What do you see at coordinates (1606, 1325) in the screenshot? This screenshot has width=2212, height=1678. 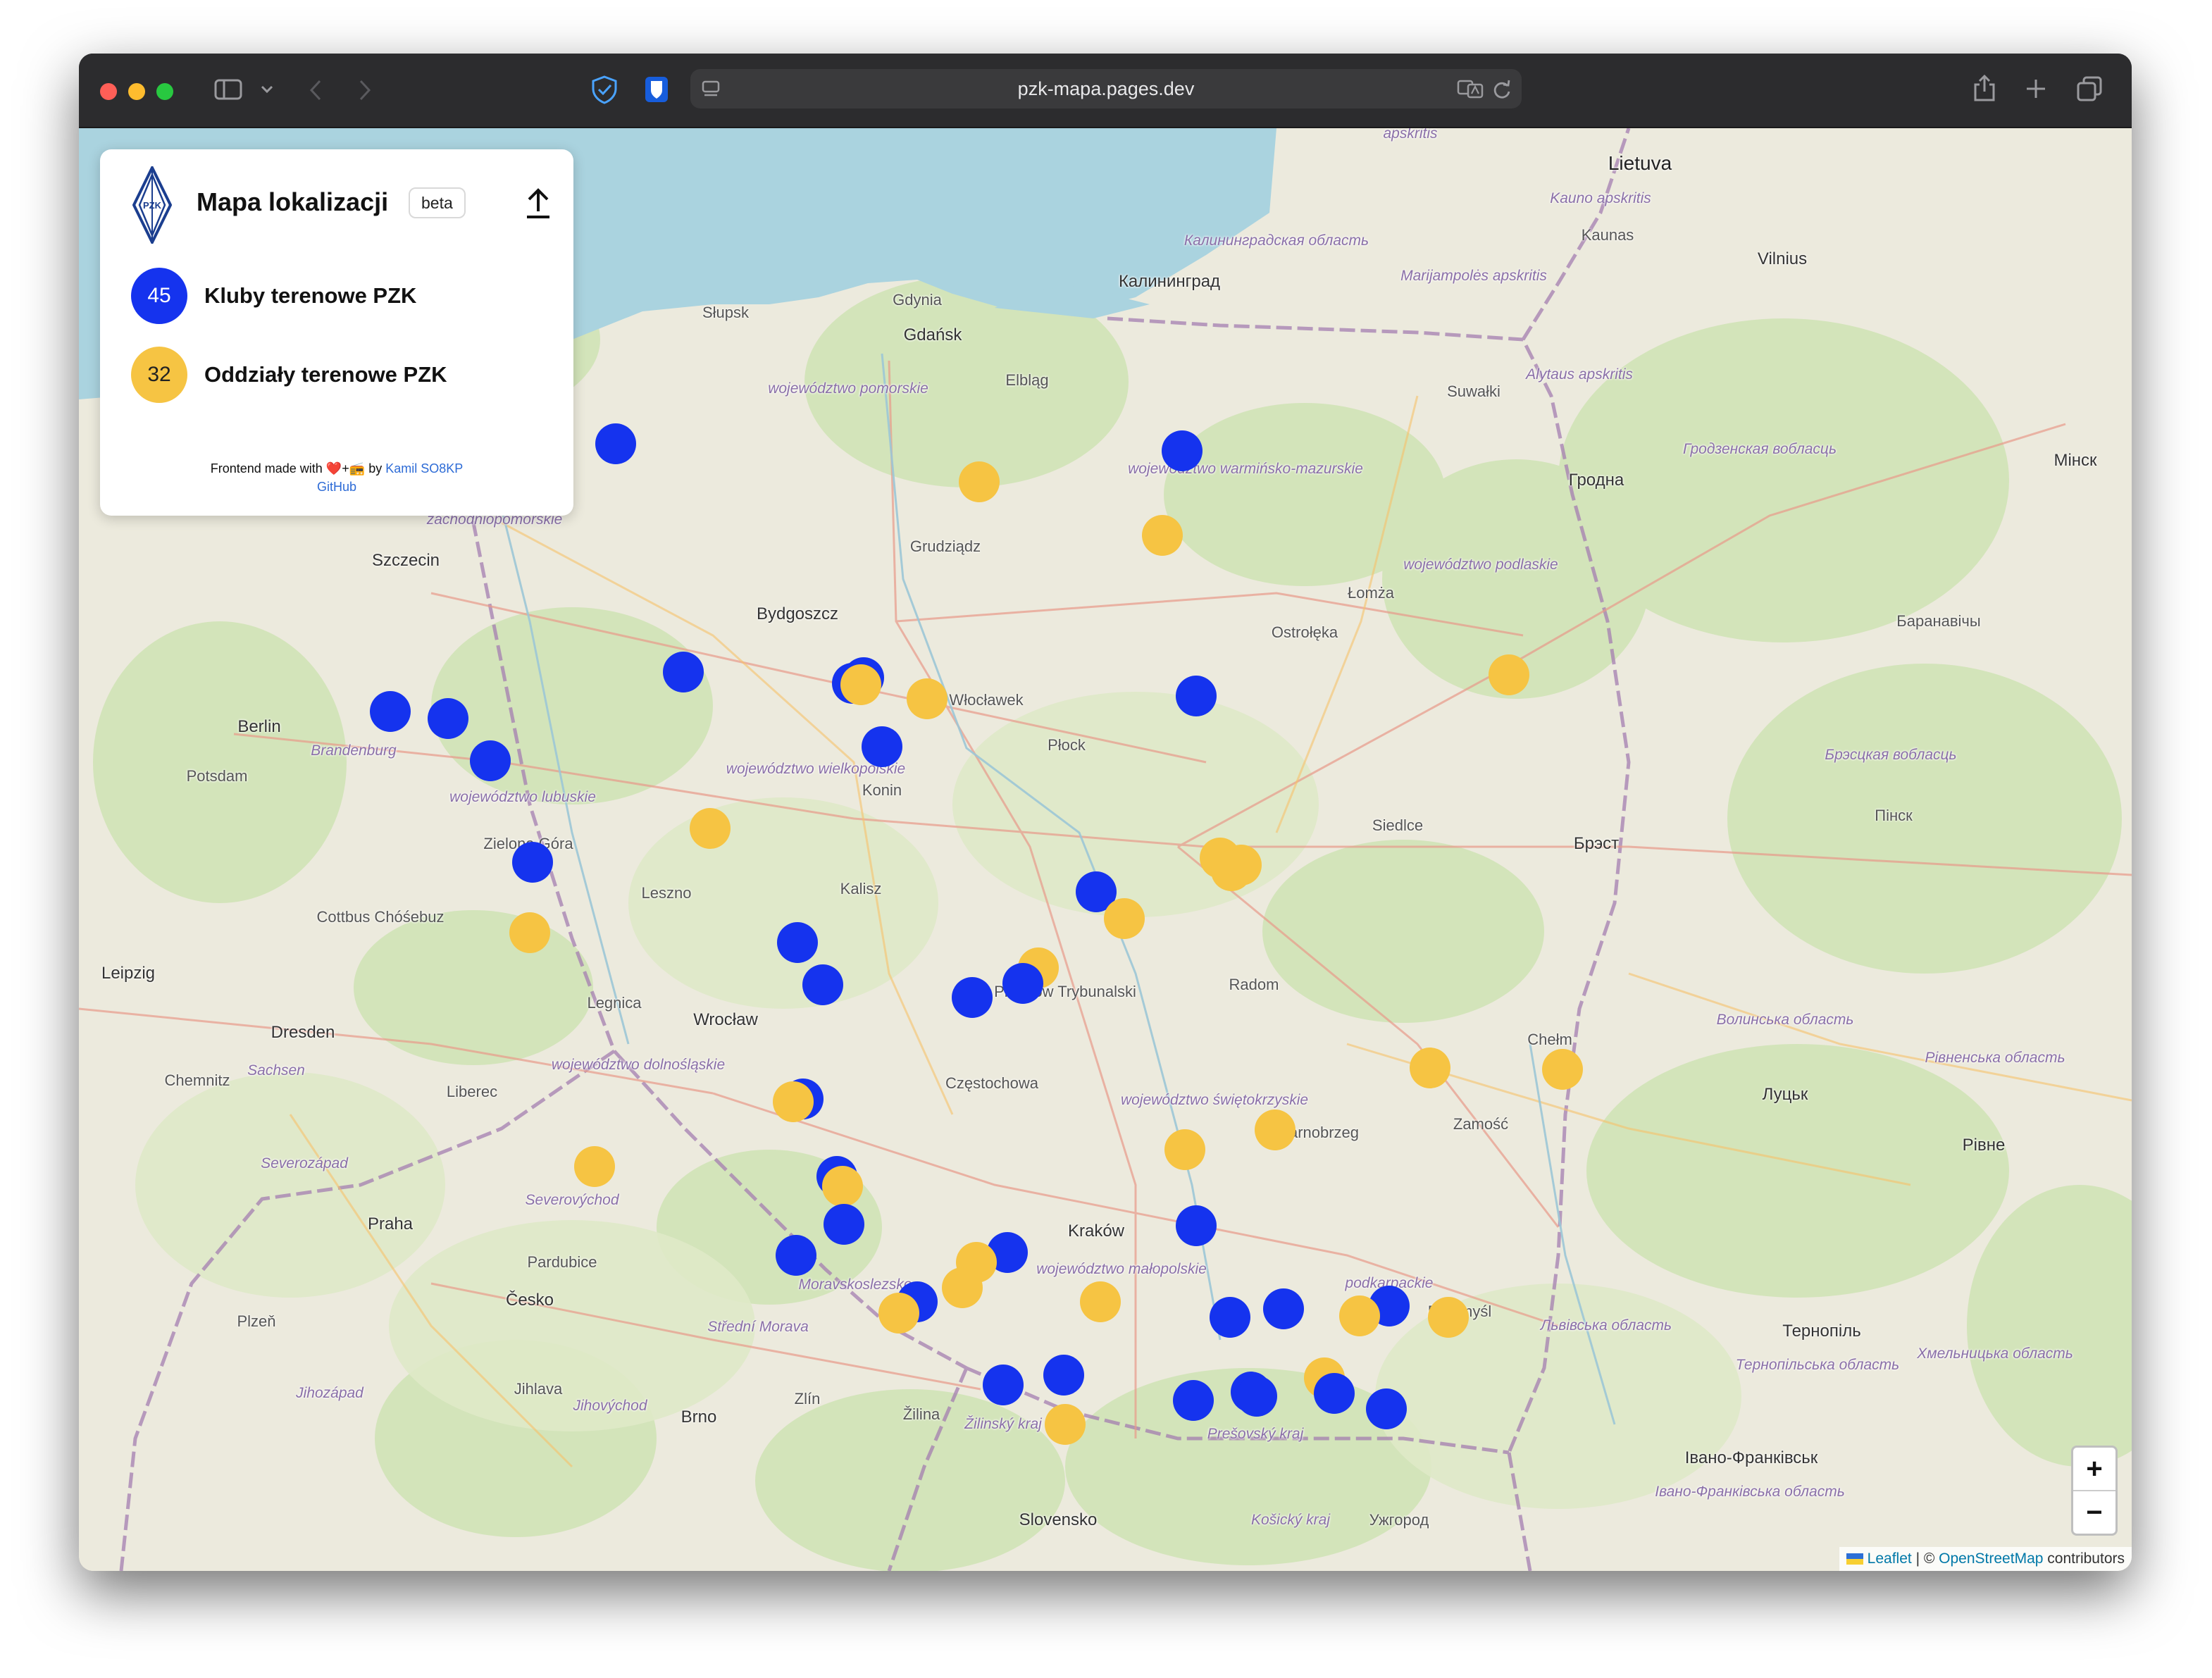 I see `map-label: Львівська область` at bounding box center [1606, 1325].